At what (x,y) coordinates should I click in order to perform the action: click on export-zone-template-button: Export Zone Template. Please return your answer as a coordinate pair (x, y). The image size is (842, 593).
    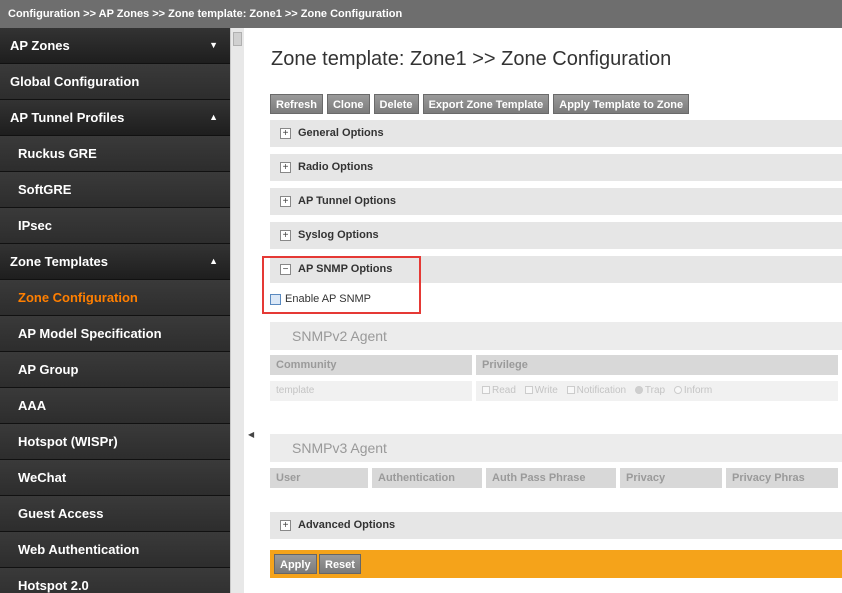
    Looking at the image, I should click on (486, 104).